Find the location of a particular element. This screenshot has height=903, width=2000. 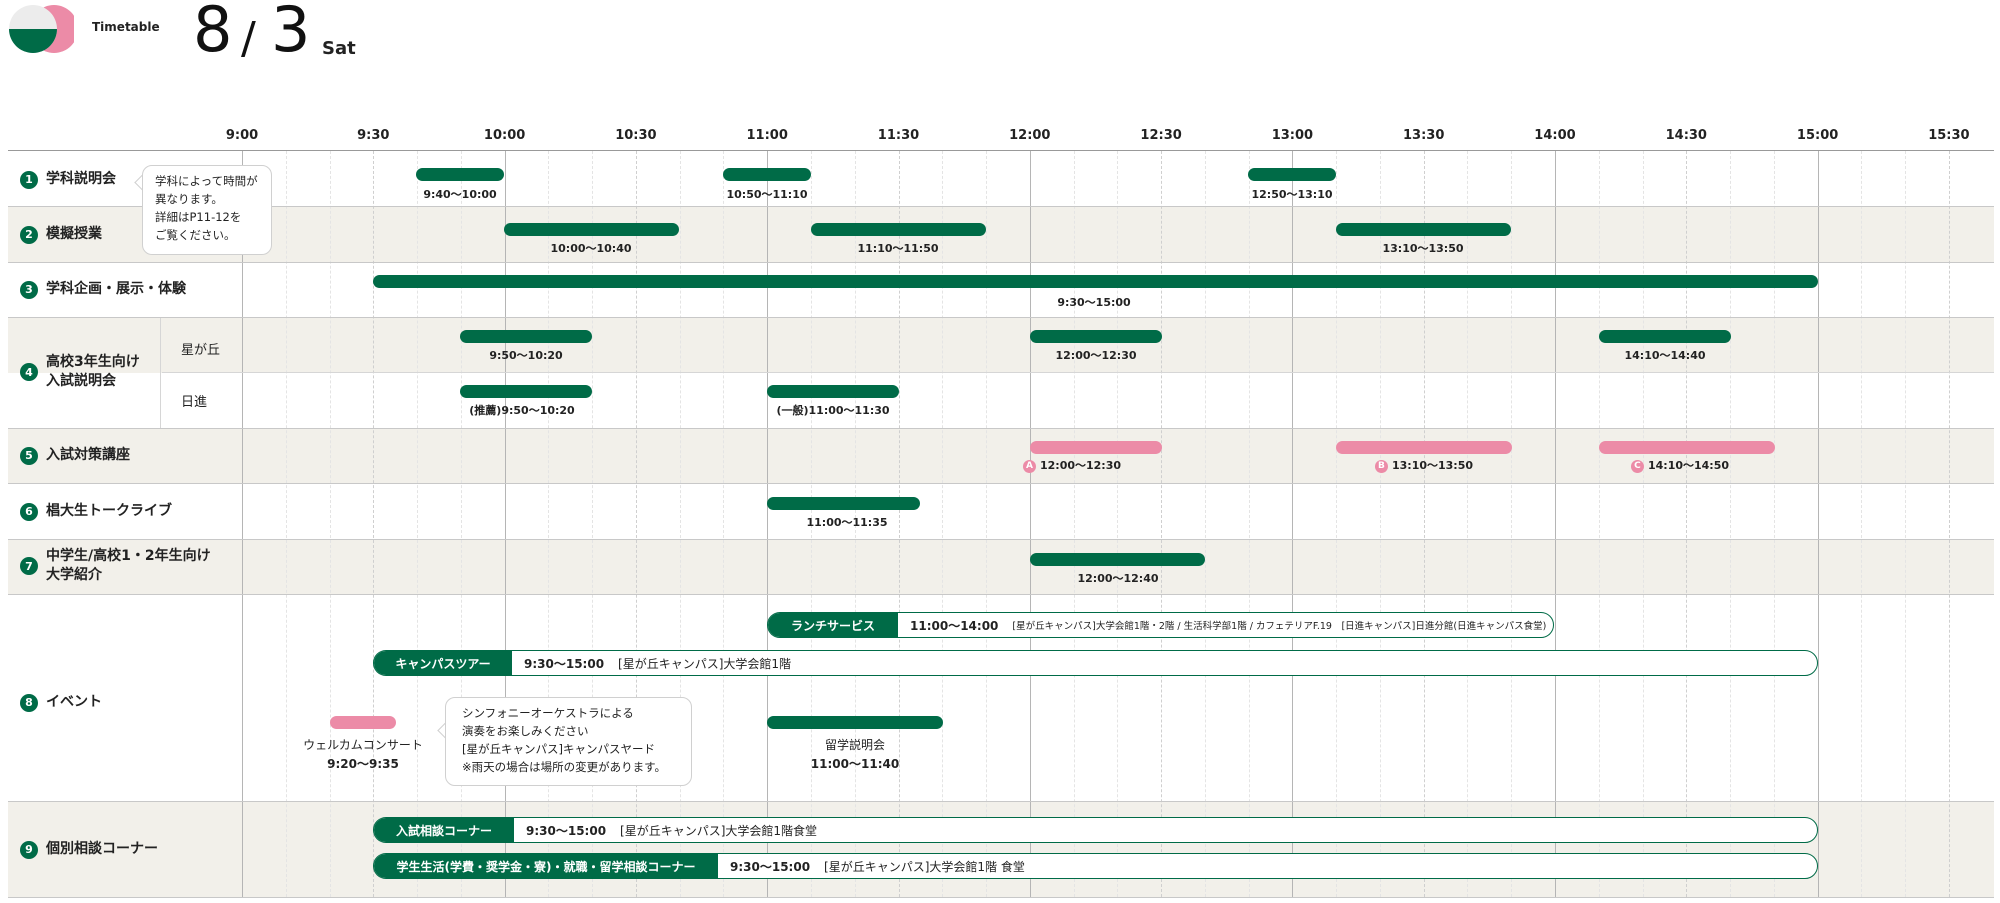

date-weekday: Sat is located at coordinates (339, 48).